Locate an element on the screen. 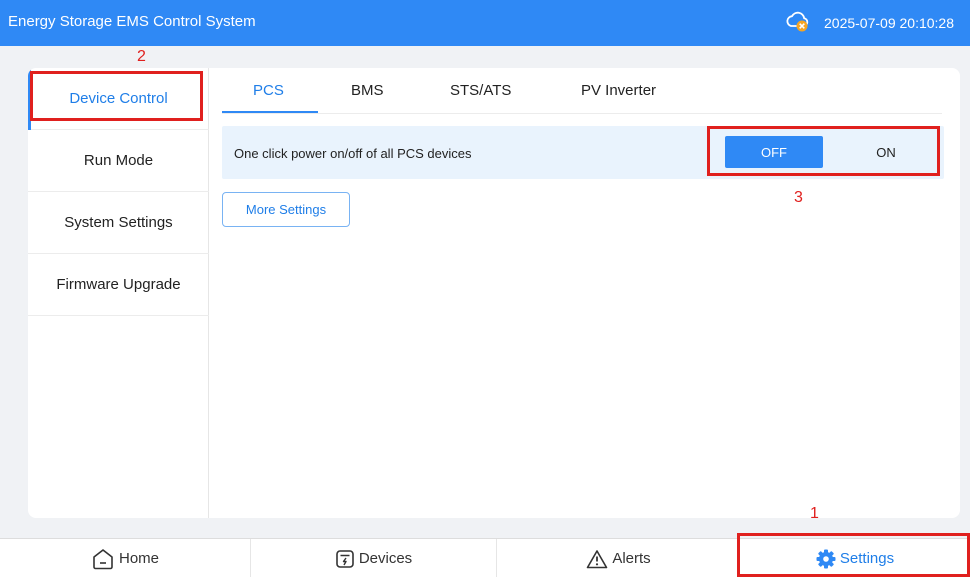 The width and height of the screenshot is (970, 577). alert-icon is located at coordinates (597, 558).